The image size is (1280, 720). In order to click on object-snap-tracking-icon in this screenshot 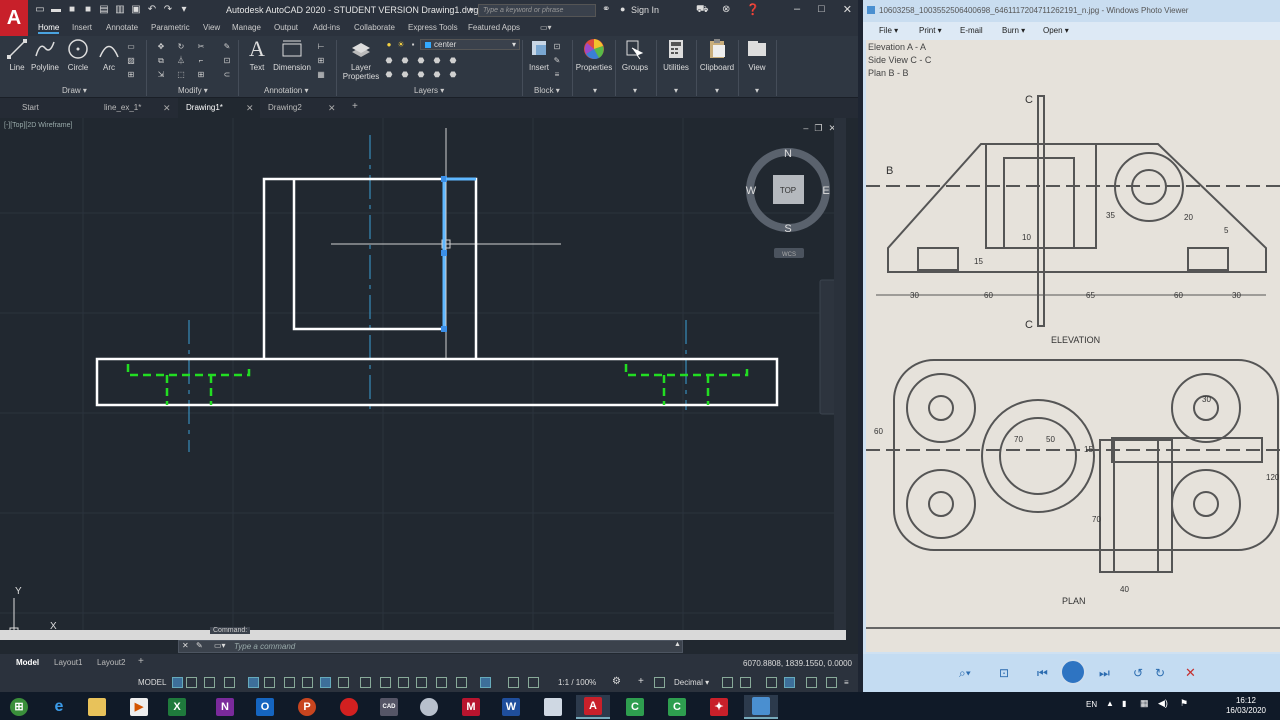, I will do `click(307, 682)`.